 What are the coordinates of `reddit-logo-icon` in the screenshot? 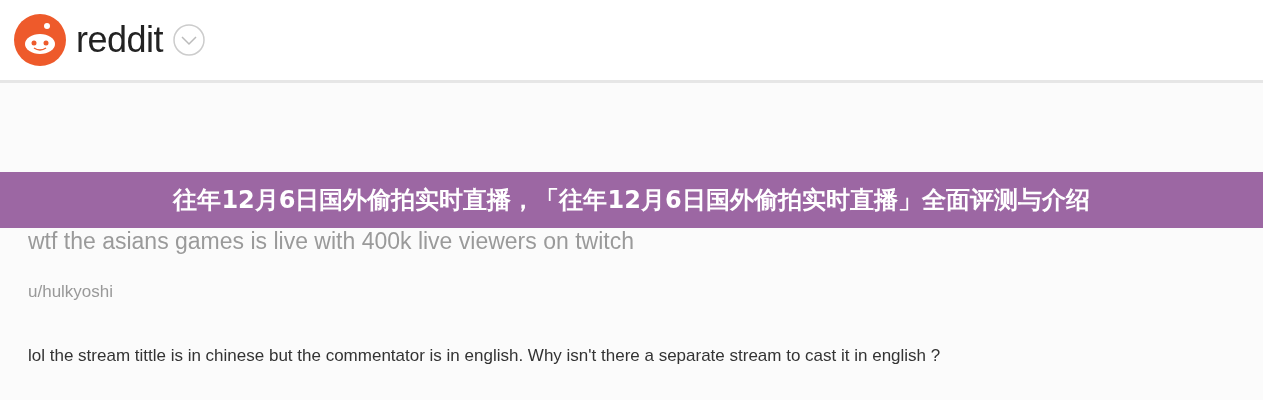 It's located at (40, 40).